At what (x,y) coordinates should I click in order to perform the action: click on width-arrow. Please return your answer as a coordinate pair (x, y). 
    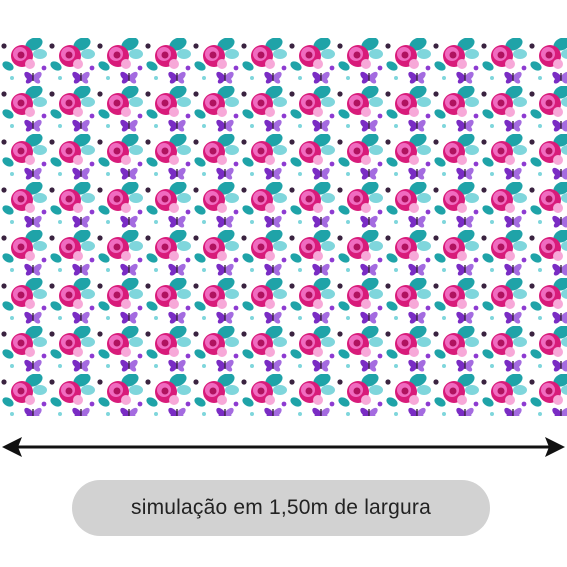
    Looking at the image, I should click on (283, 447).